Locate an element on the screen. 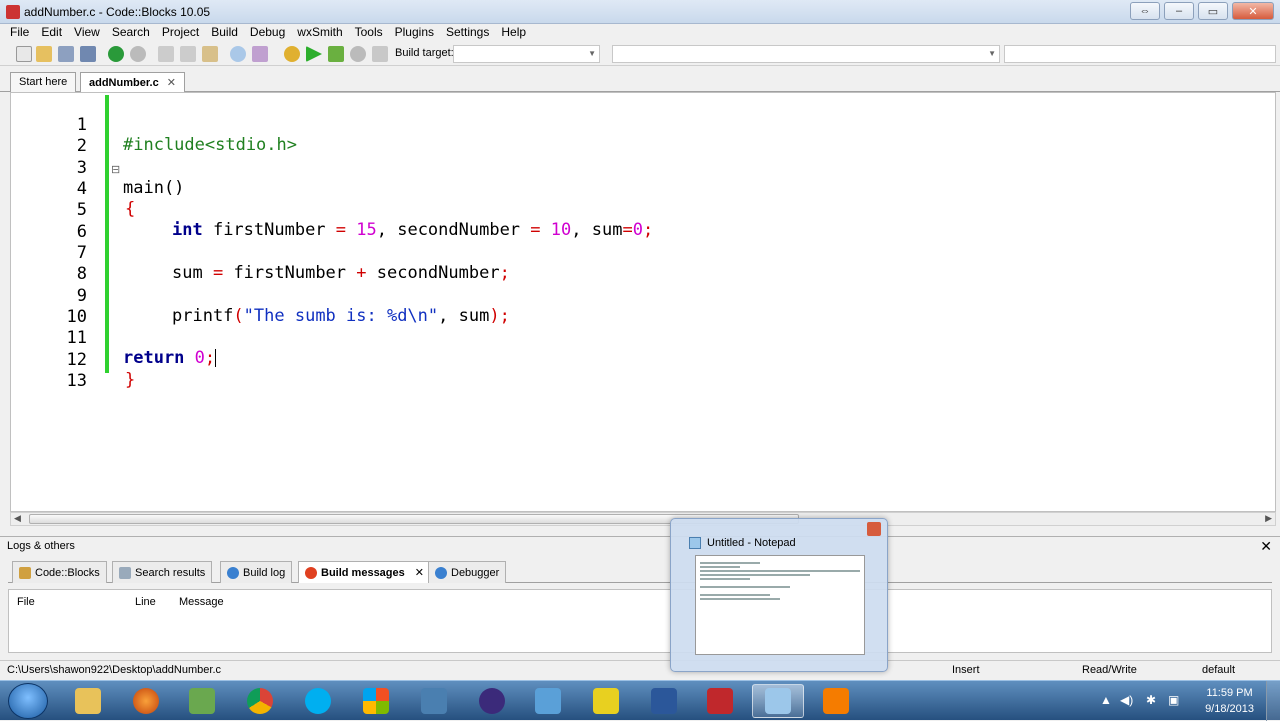 The width and height of the screenshot is (1280, 721). code-line-10: 10 is located at coordinates (611, 307).